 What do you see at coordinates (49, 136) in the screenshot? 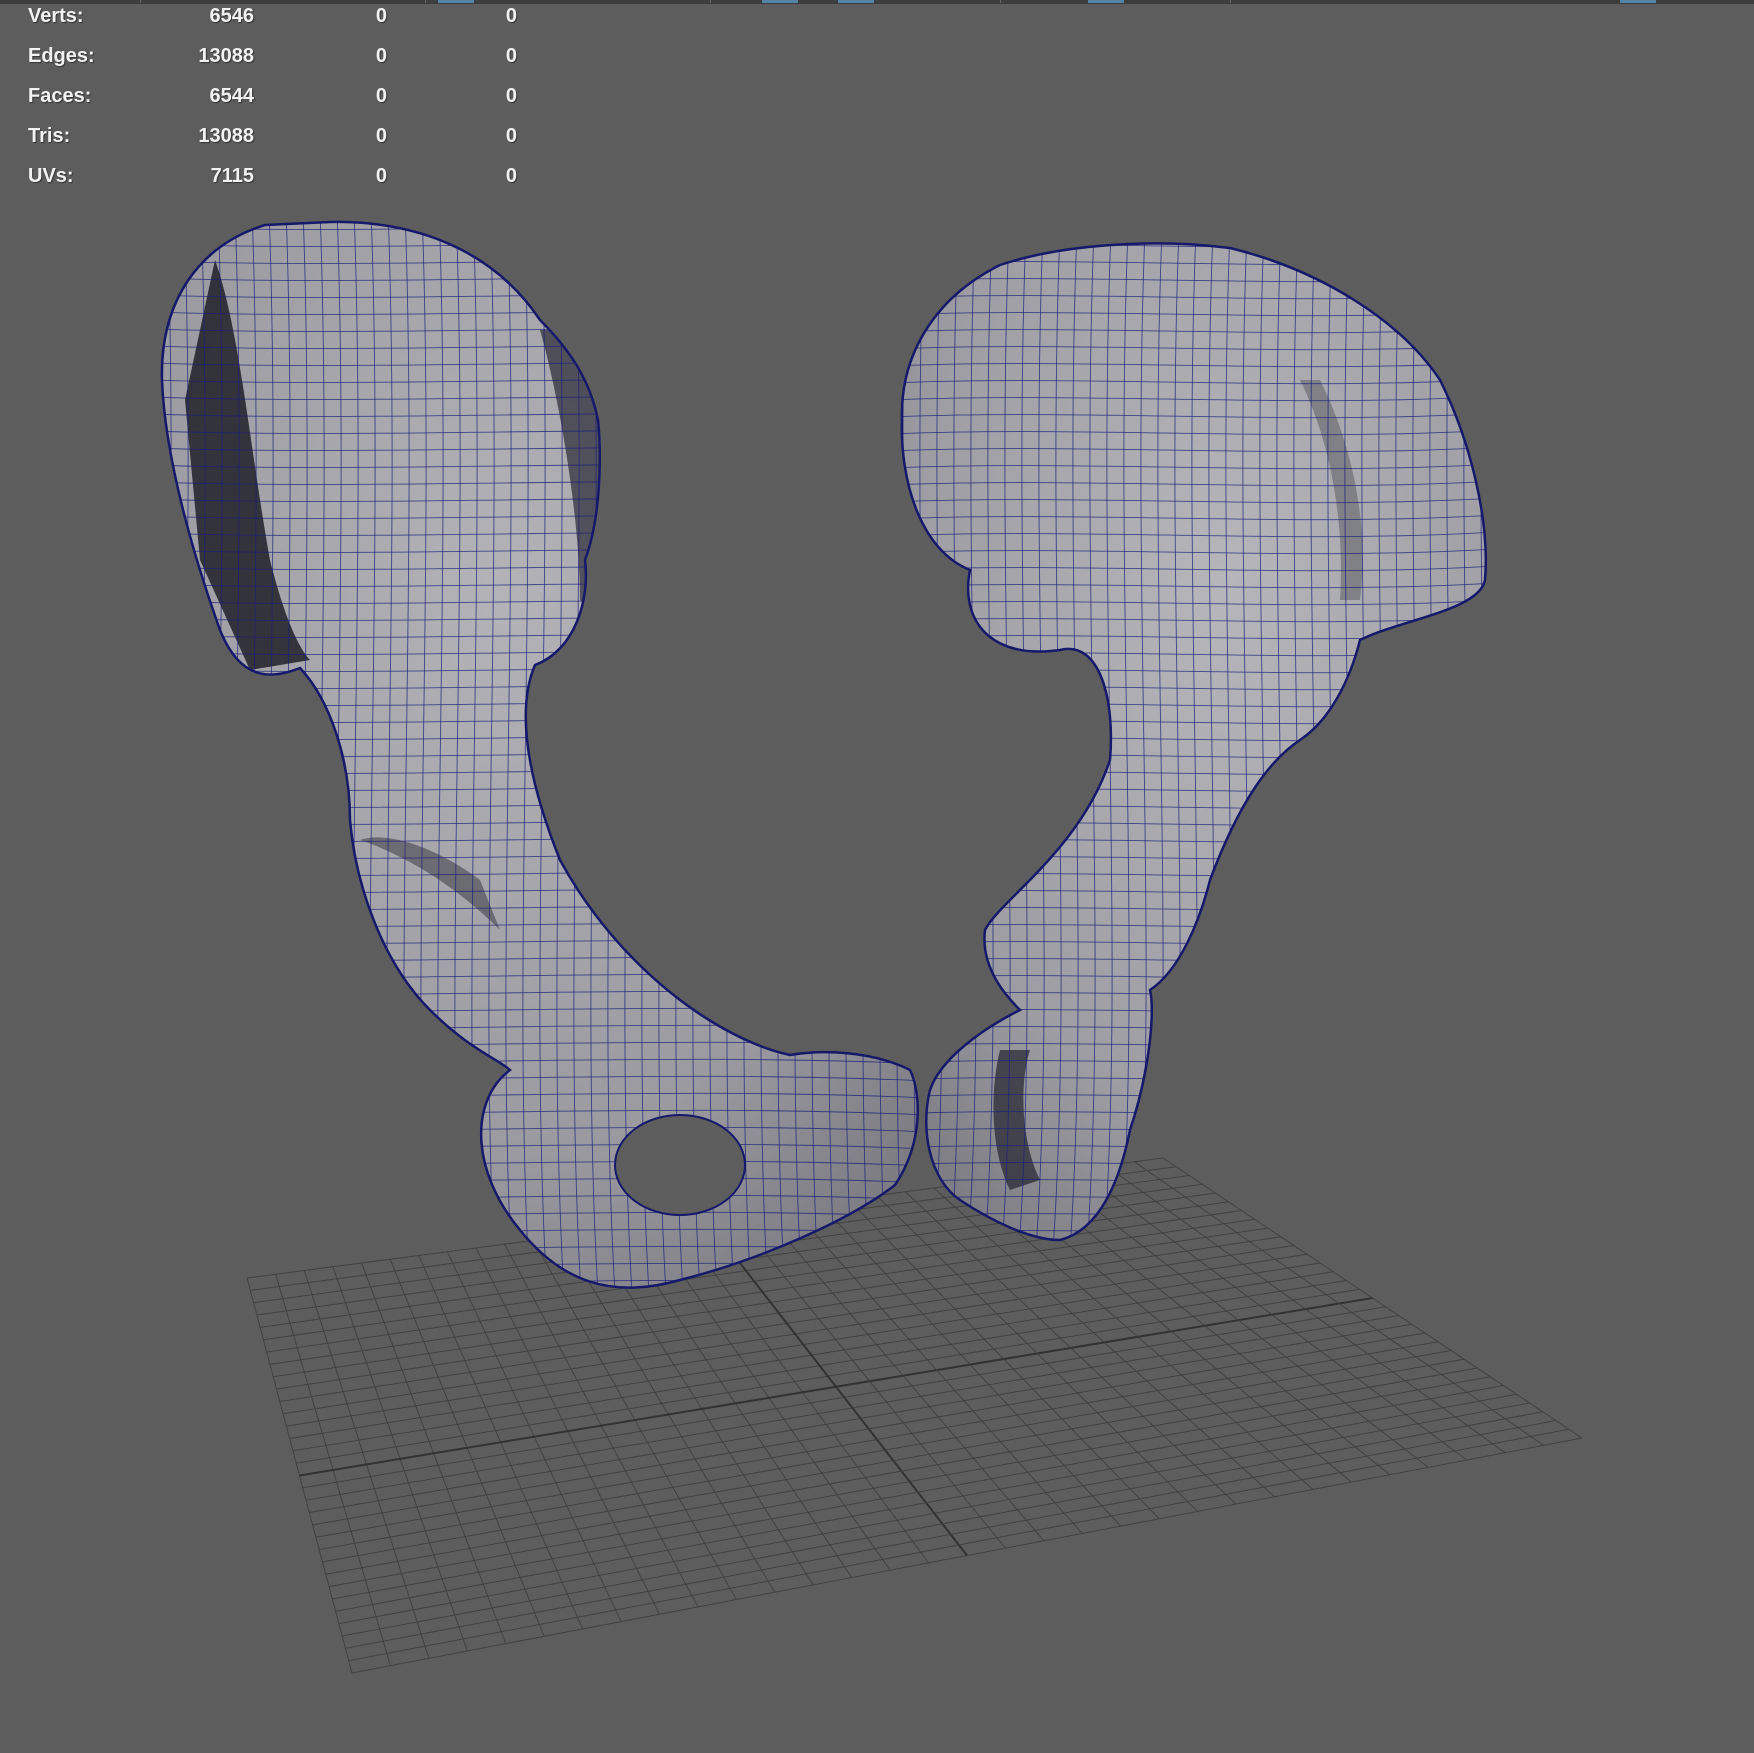
I see `hud-label: Tris:` at bounding box center [49, 136].